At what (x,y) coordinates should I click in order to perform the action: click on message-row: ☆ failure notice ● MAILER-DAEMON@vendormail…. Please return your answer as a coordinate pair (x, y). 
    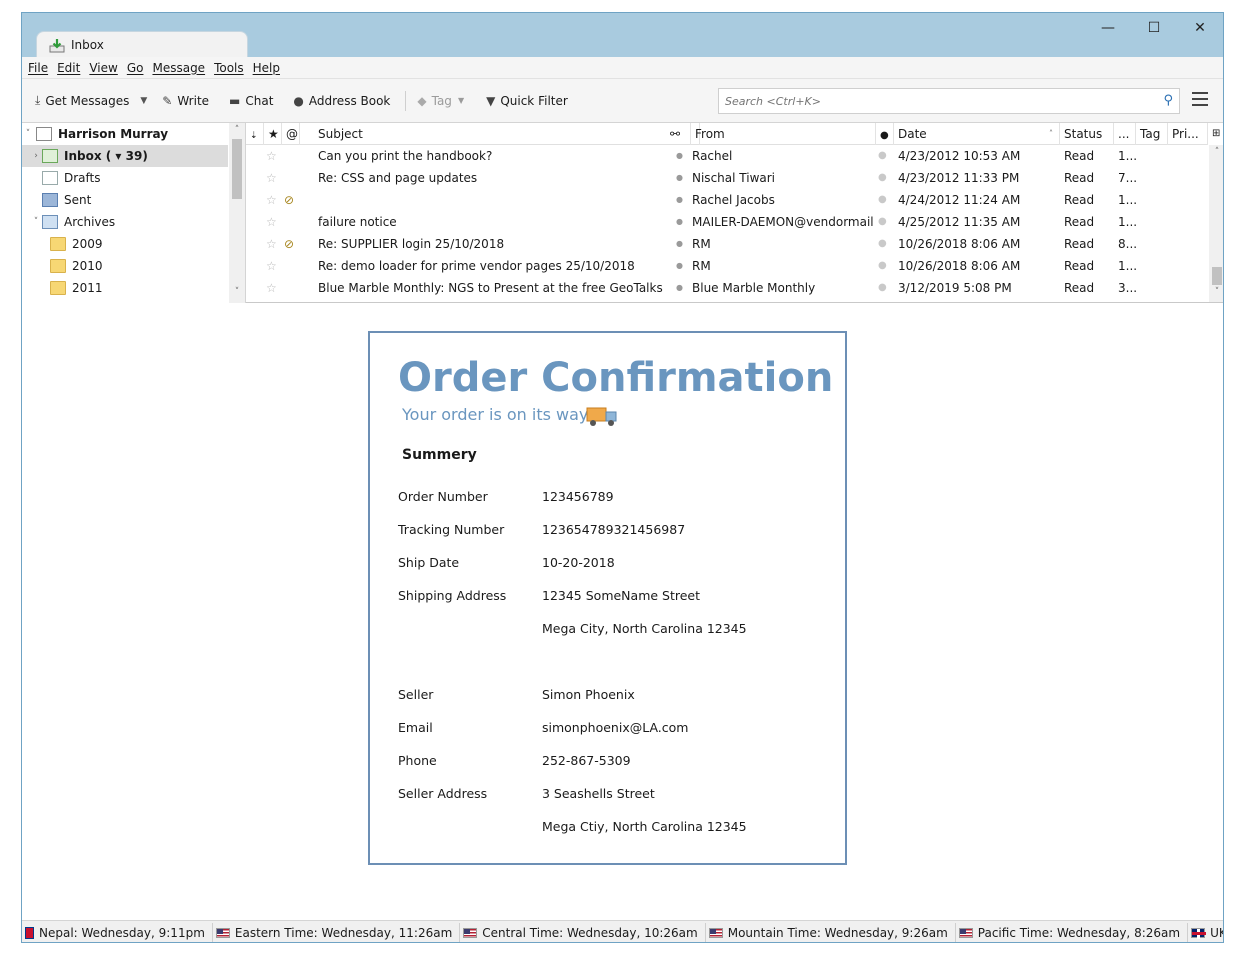
    Looking at the image, I should click on (727, 222).